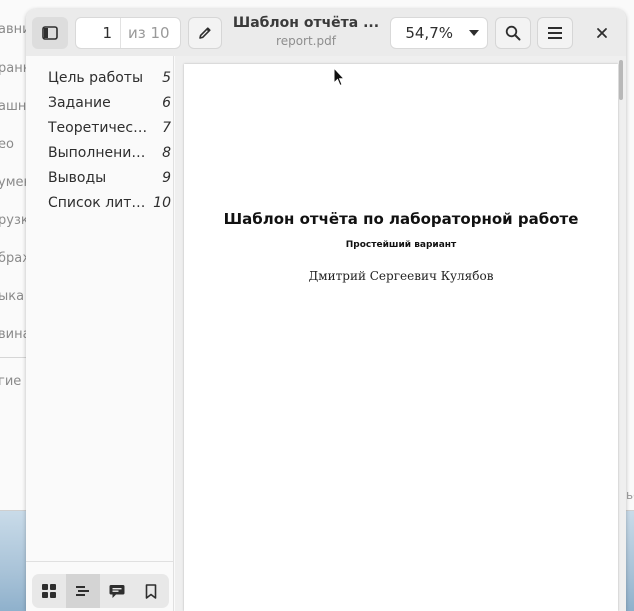  I want to click on close-button, so click(602, 33).